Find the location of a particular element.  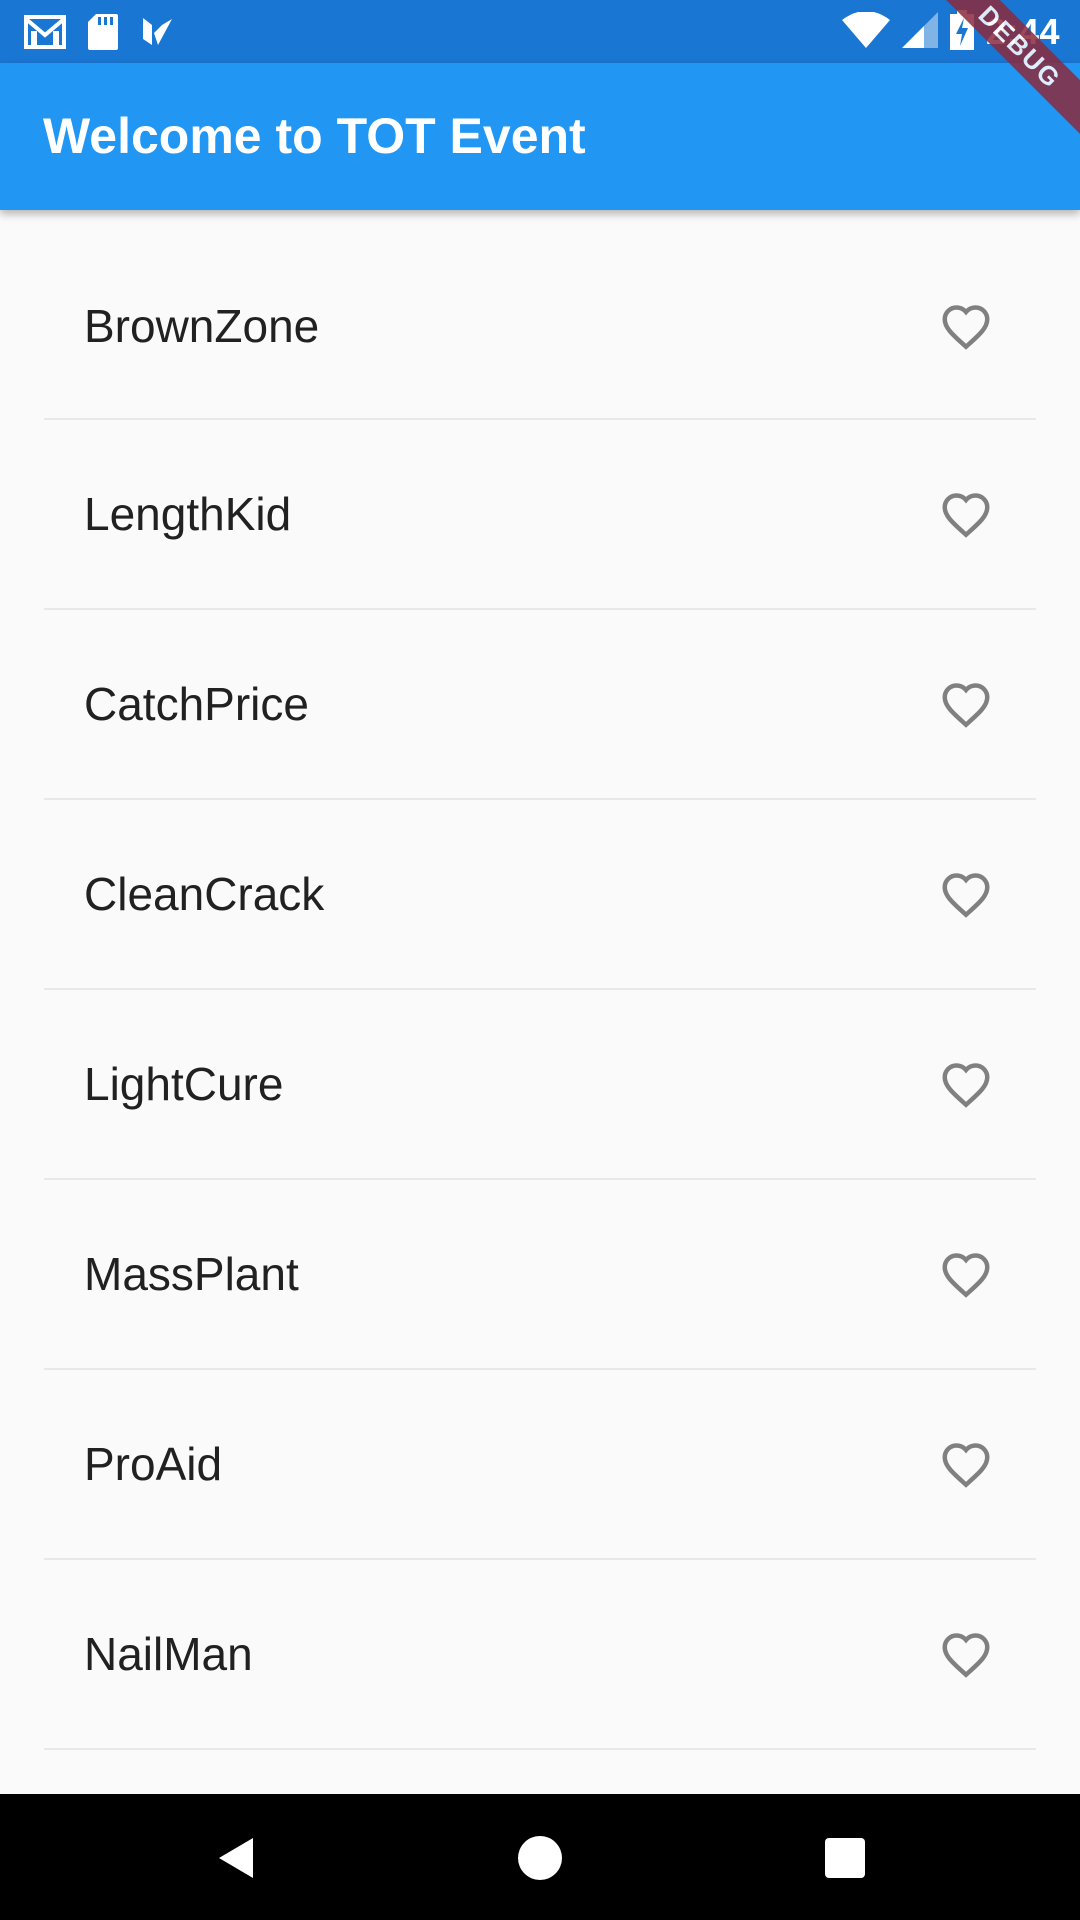

list-item-label: ProAid is located at coordinates (153, 1464).